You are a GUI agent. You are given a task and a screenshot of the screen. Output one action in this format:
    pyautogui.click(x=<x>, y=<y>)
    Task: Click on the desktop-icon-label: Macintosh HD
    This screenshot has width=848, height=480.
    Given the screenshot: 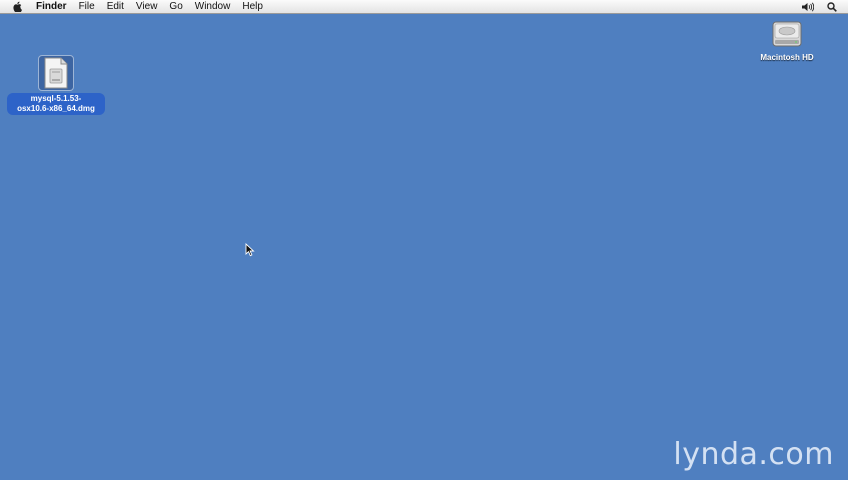 What is the action you would take?
    pyautogui.click(x=787, y=57)
    